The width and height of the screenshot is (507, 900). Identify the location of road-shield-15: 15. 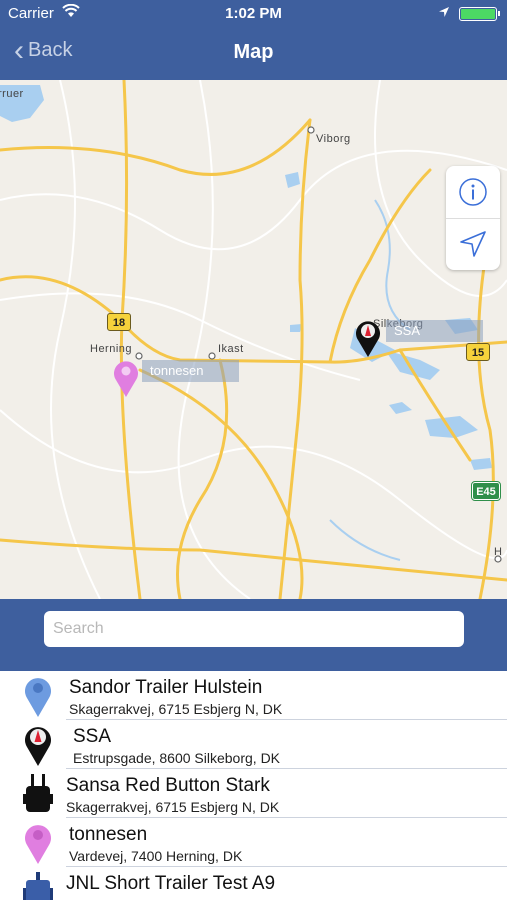
(478, 352).